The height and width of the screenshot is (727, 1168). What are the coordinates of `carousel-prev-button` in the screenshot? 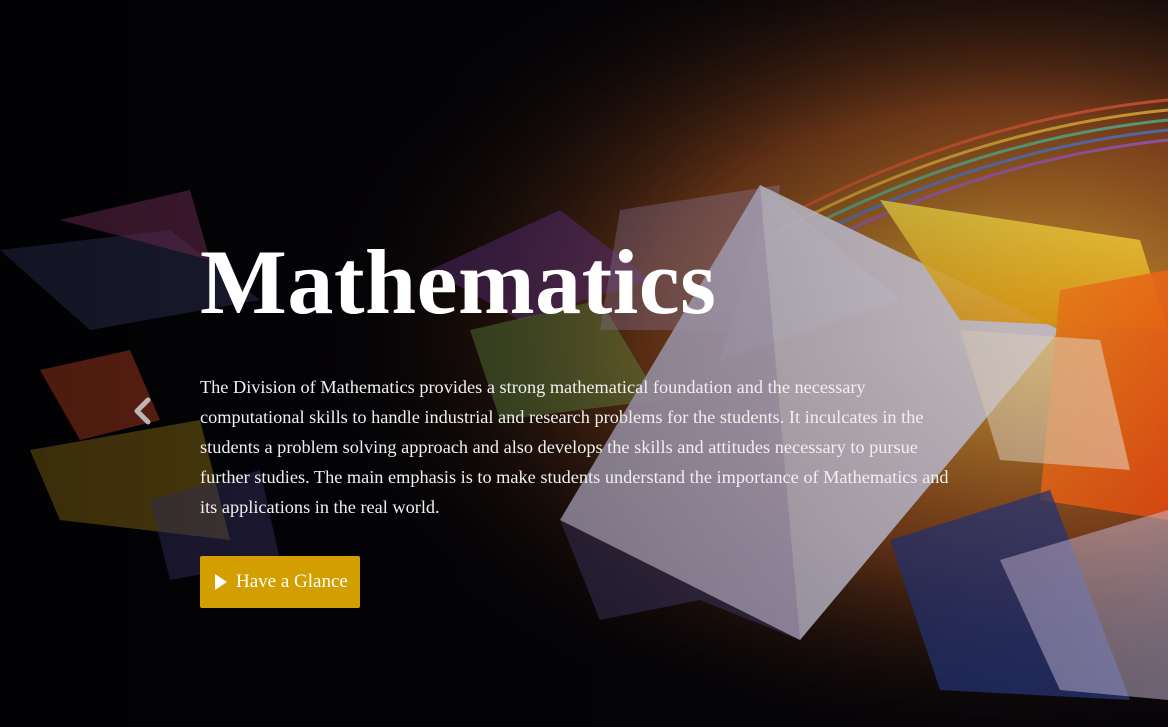 It's located at (143, 411).